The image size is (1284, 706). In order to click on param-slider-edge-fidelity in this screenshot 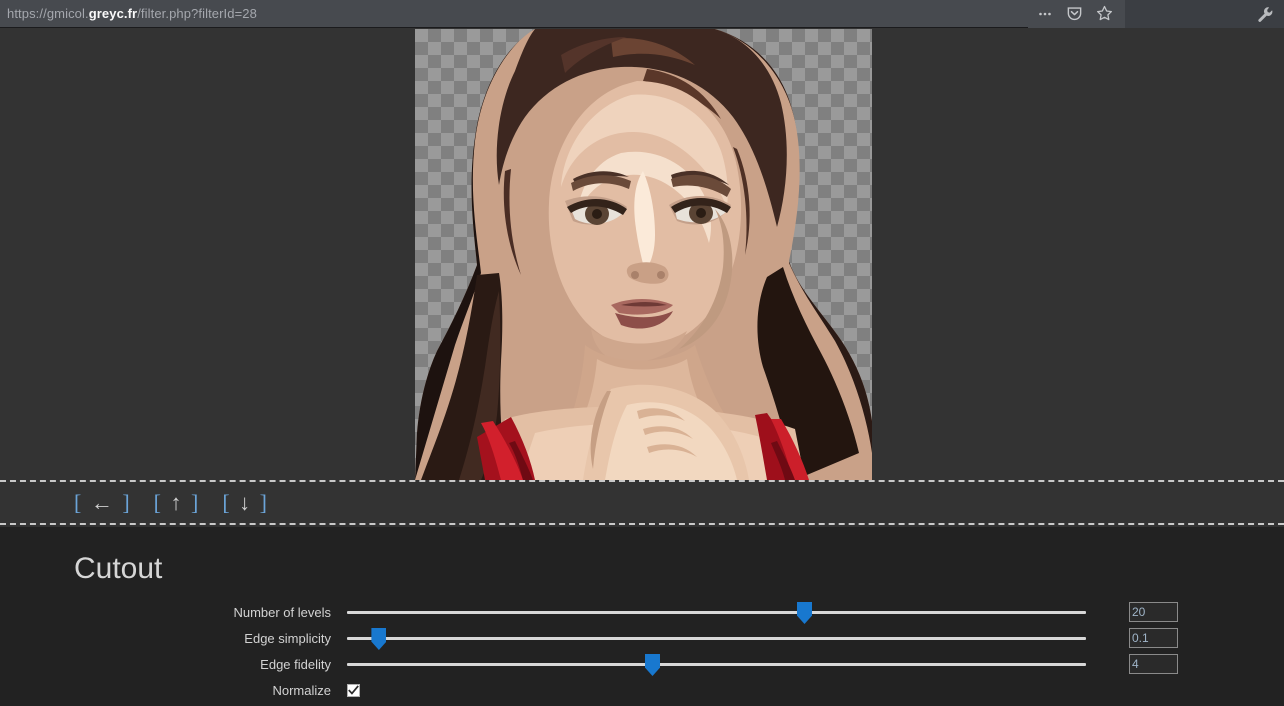, I will do `click(721, 664)`.